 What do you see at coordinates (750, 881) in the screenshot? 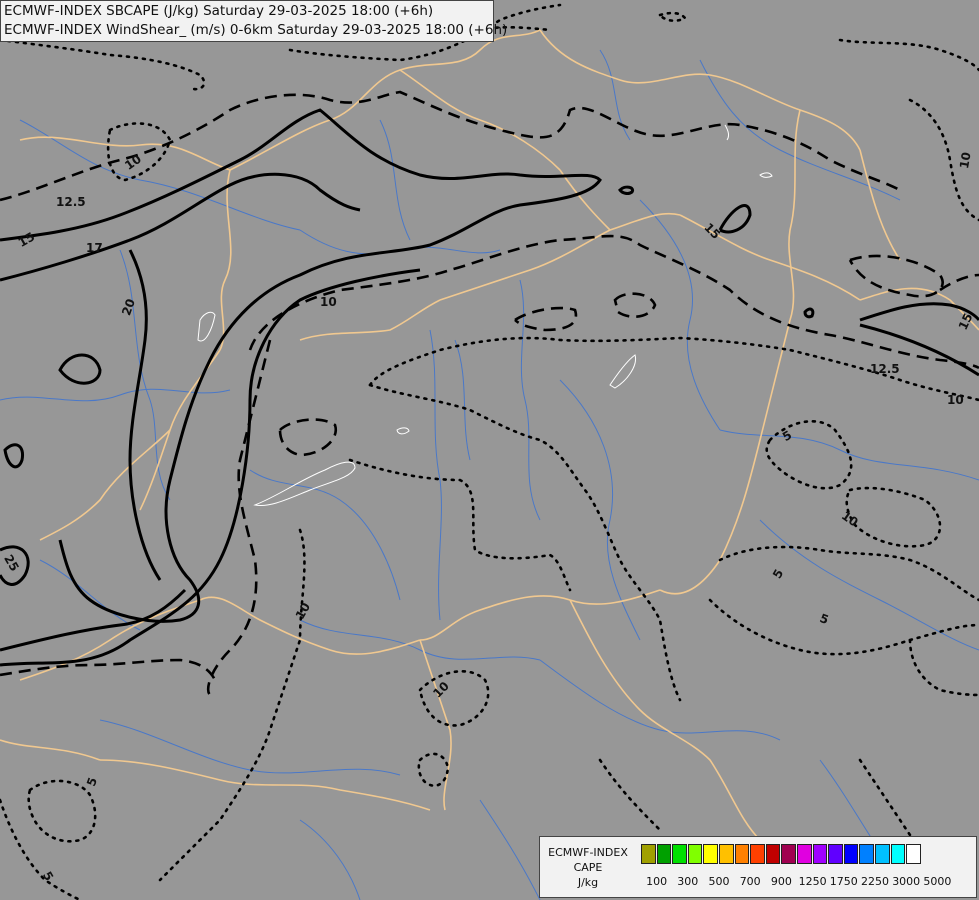
I see `legend-tick: 700` at bounding box center [750, 881].